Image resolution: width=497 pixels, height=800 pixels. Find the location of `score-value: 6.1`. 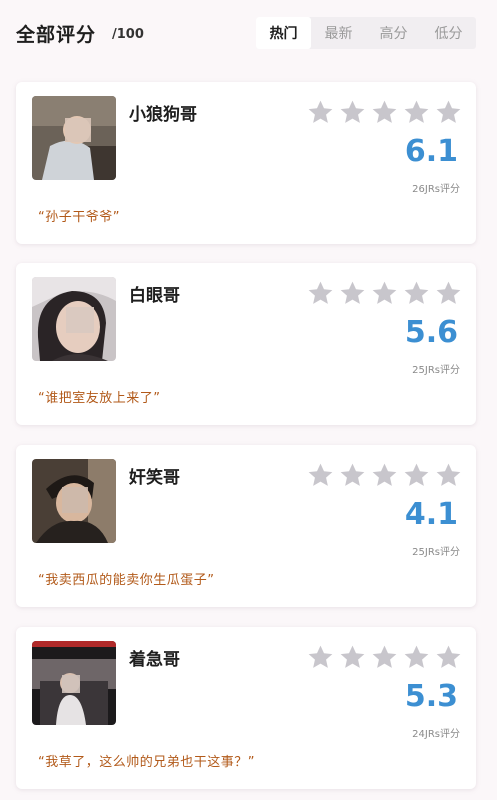

score-value: 6.1 is located at coordinates (431, 151).